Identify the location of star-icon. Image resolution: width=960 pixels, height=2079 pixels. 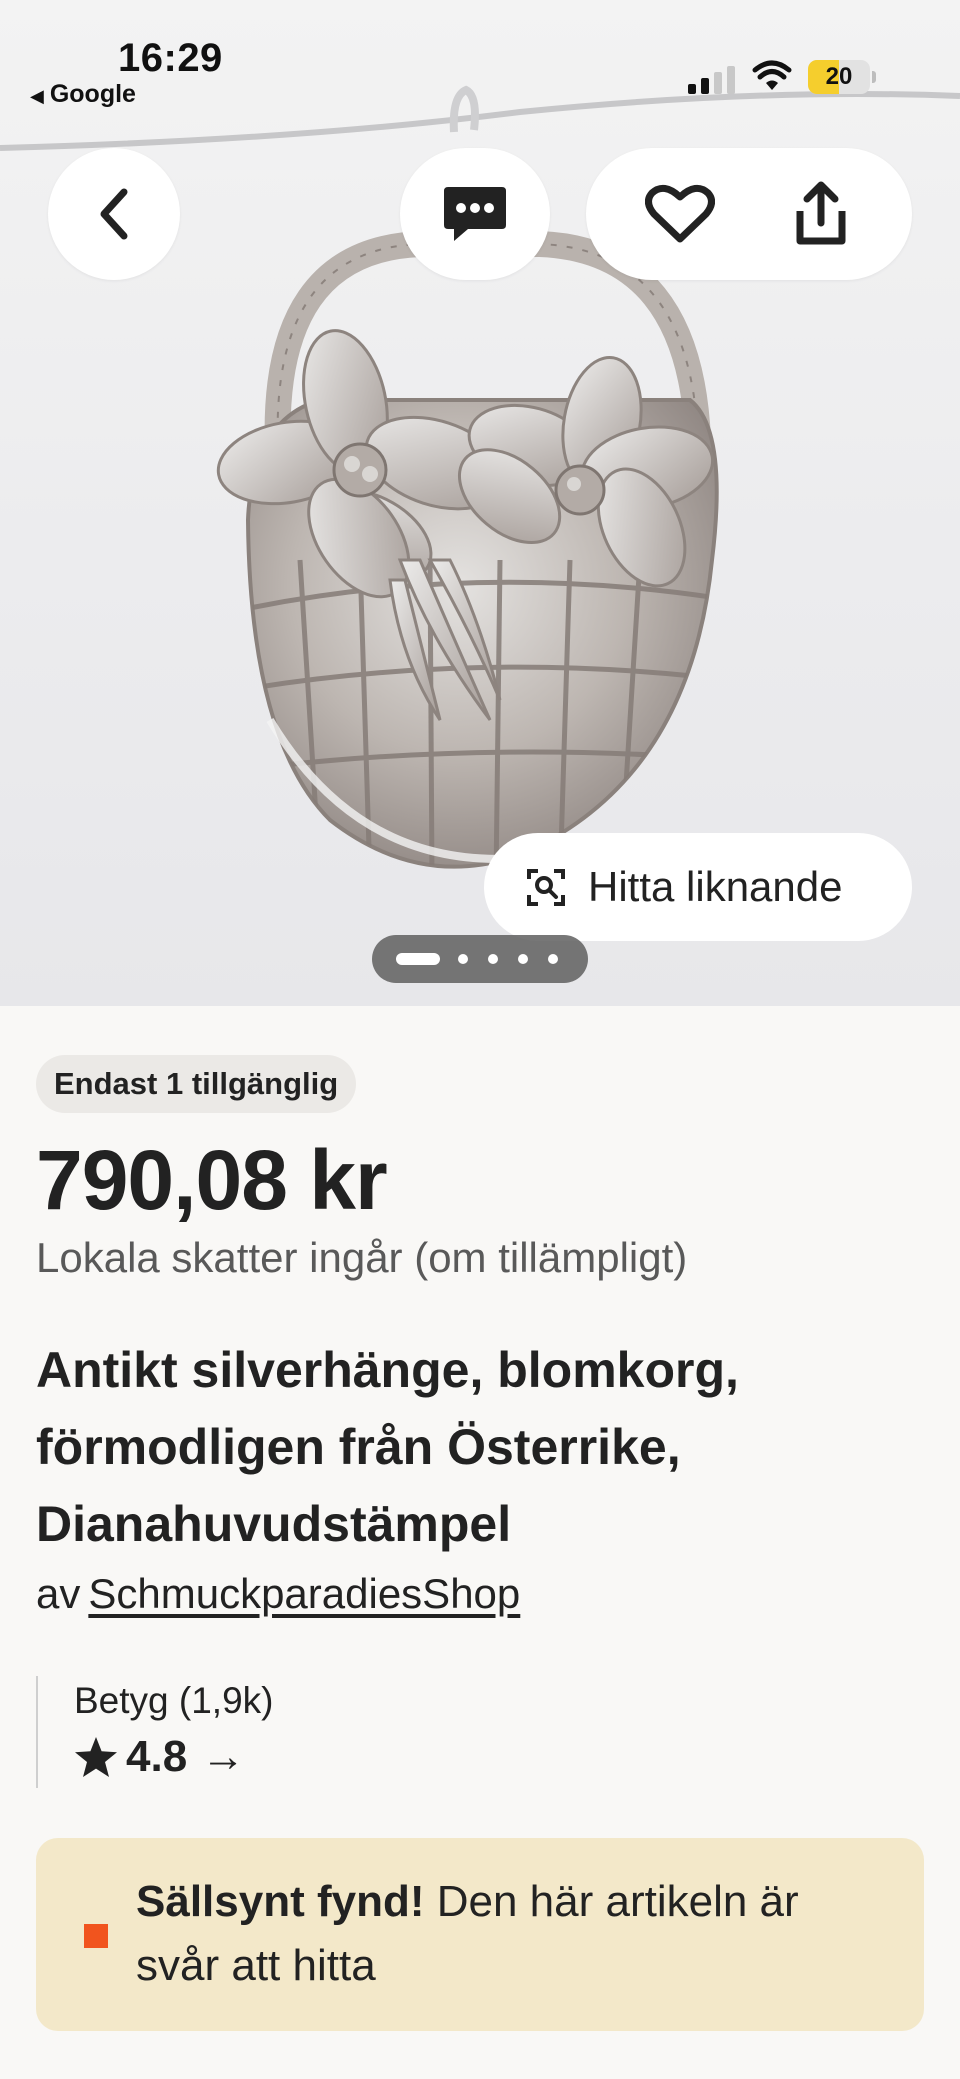
(96, 1757).